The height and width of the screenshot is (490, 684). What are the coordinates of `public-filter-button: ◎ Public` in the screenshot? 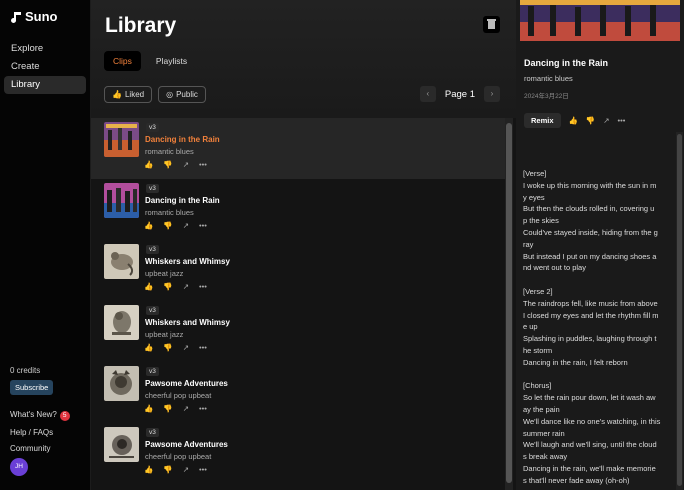 It's located at (182, 94).